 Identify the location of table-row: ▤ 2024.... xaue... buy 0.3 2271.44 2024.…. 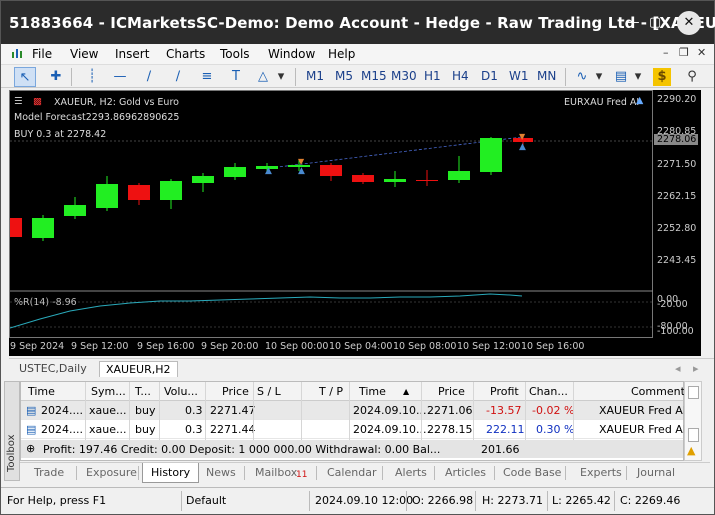
(353, 429).